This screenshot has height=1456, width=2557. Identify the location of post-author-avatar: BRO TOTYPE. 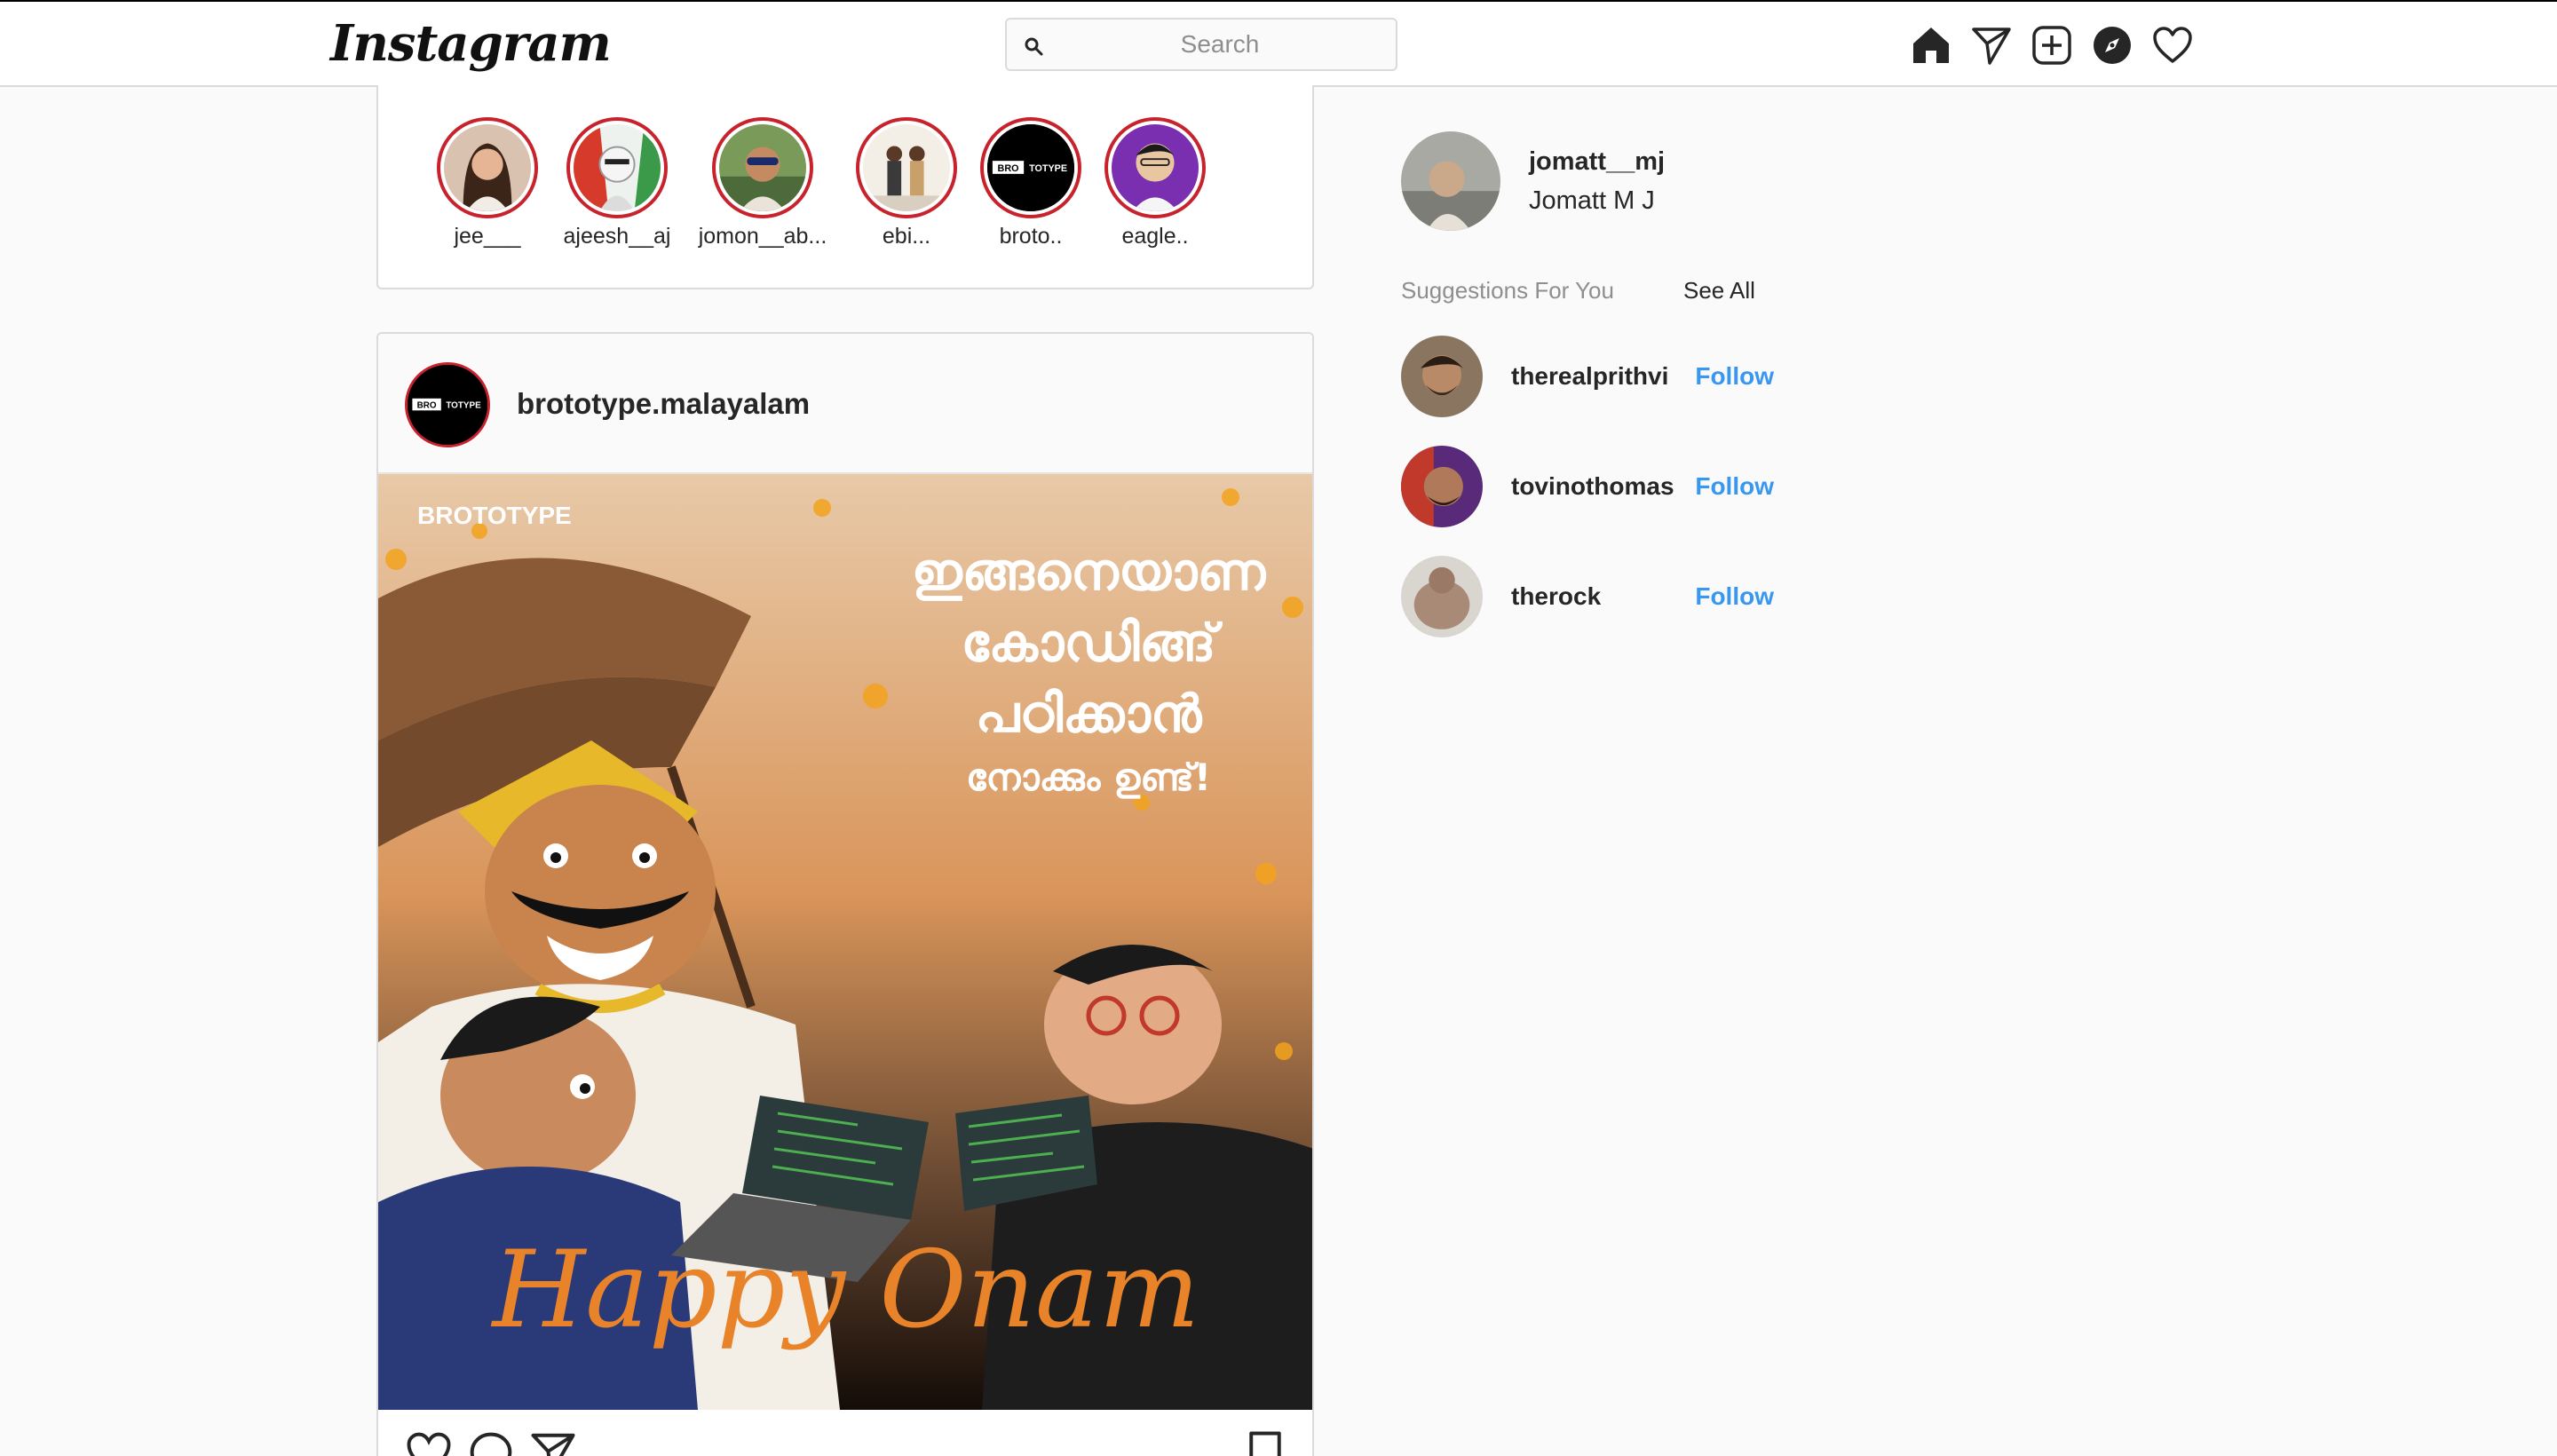
(447, 404).